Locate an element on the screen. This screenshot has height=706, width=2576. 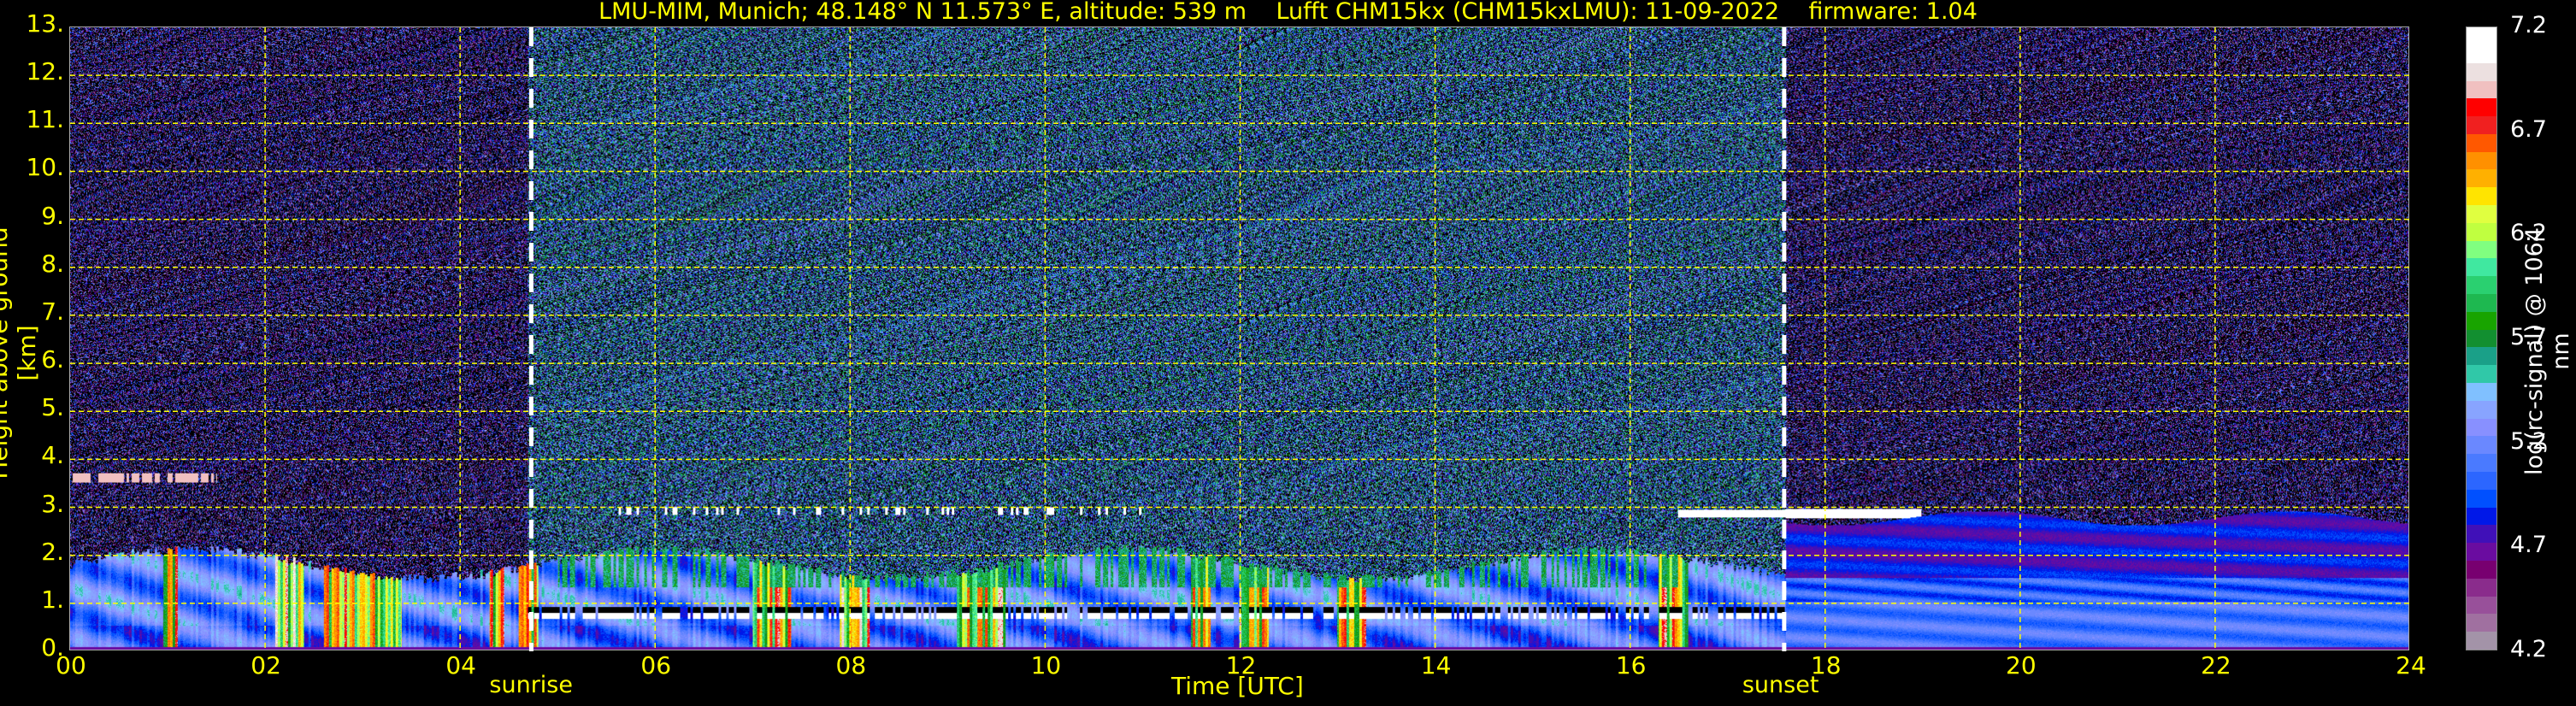
x-tick-label: 14 is located at coordinates (1436, 665).